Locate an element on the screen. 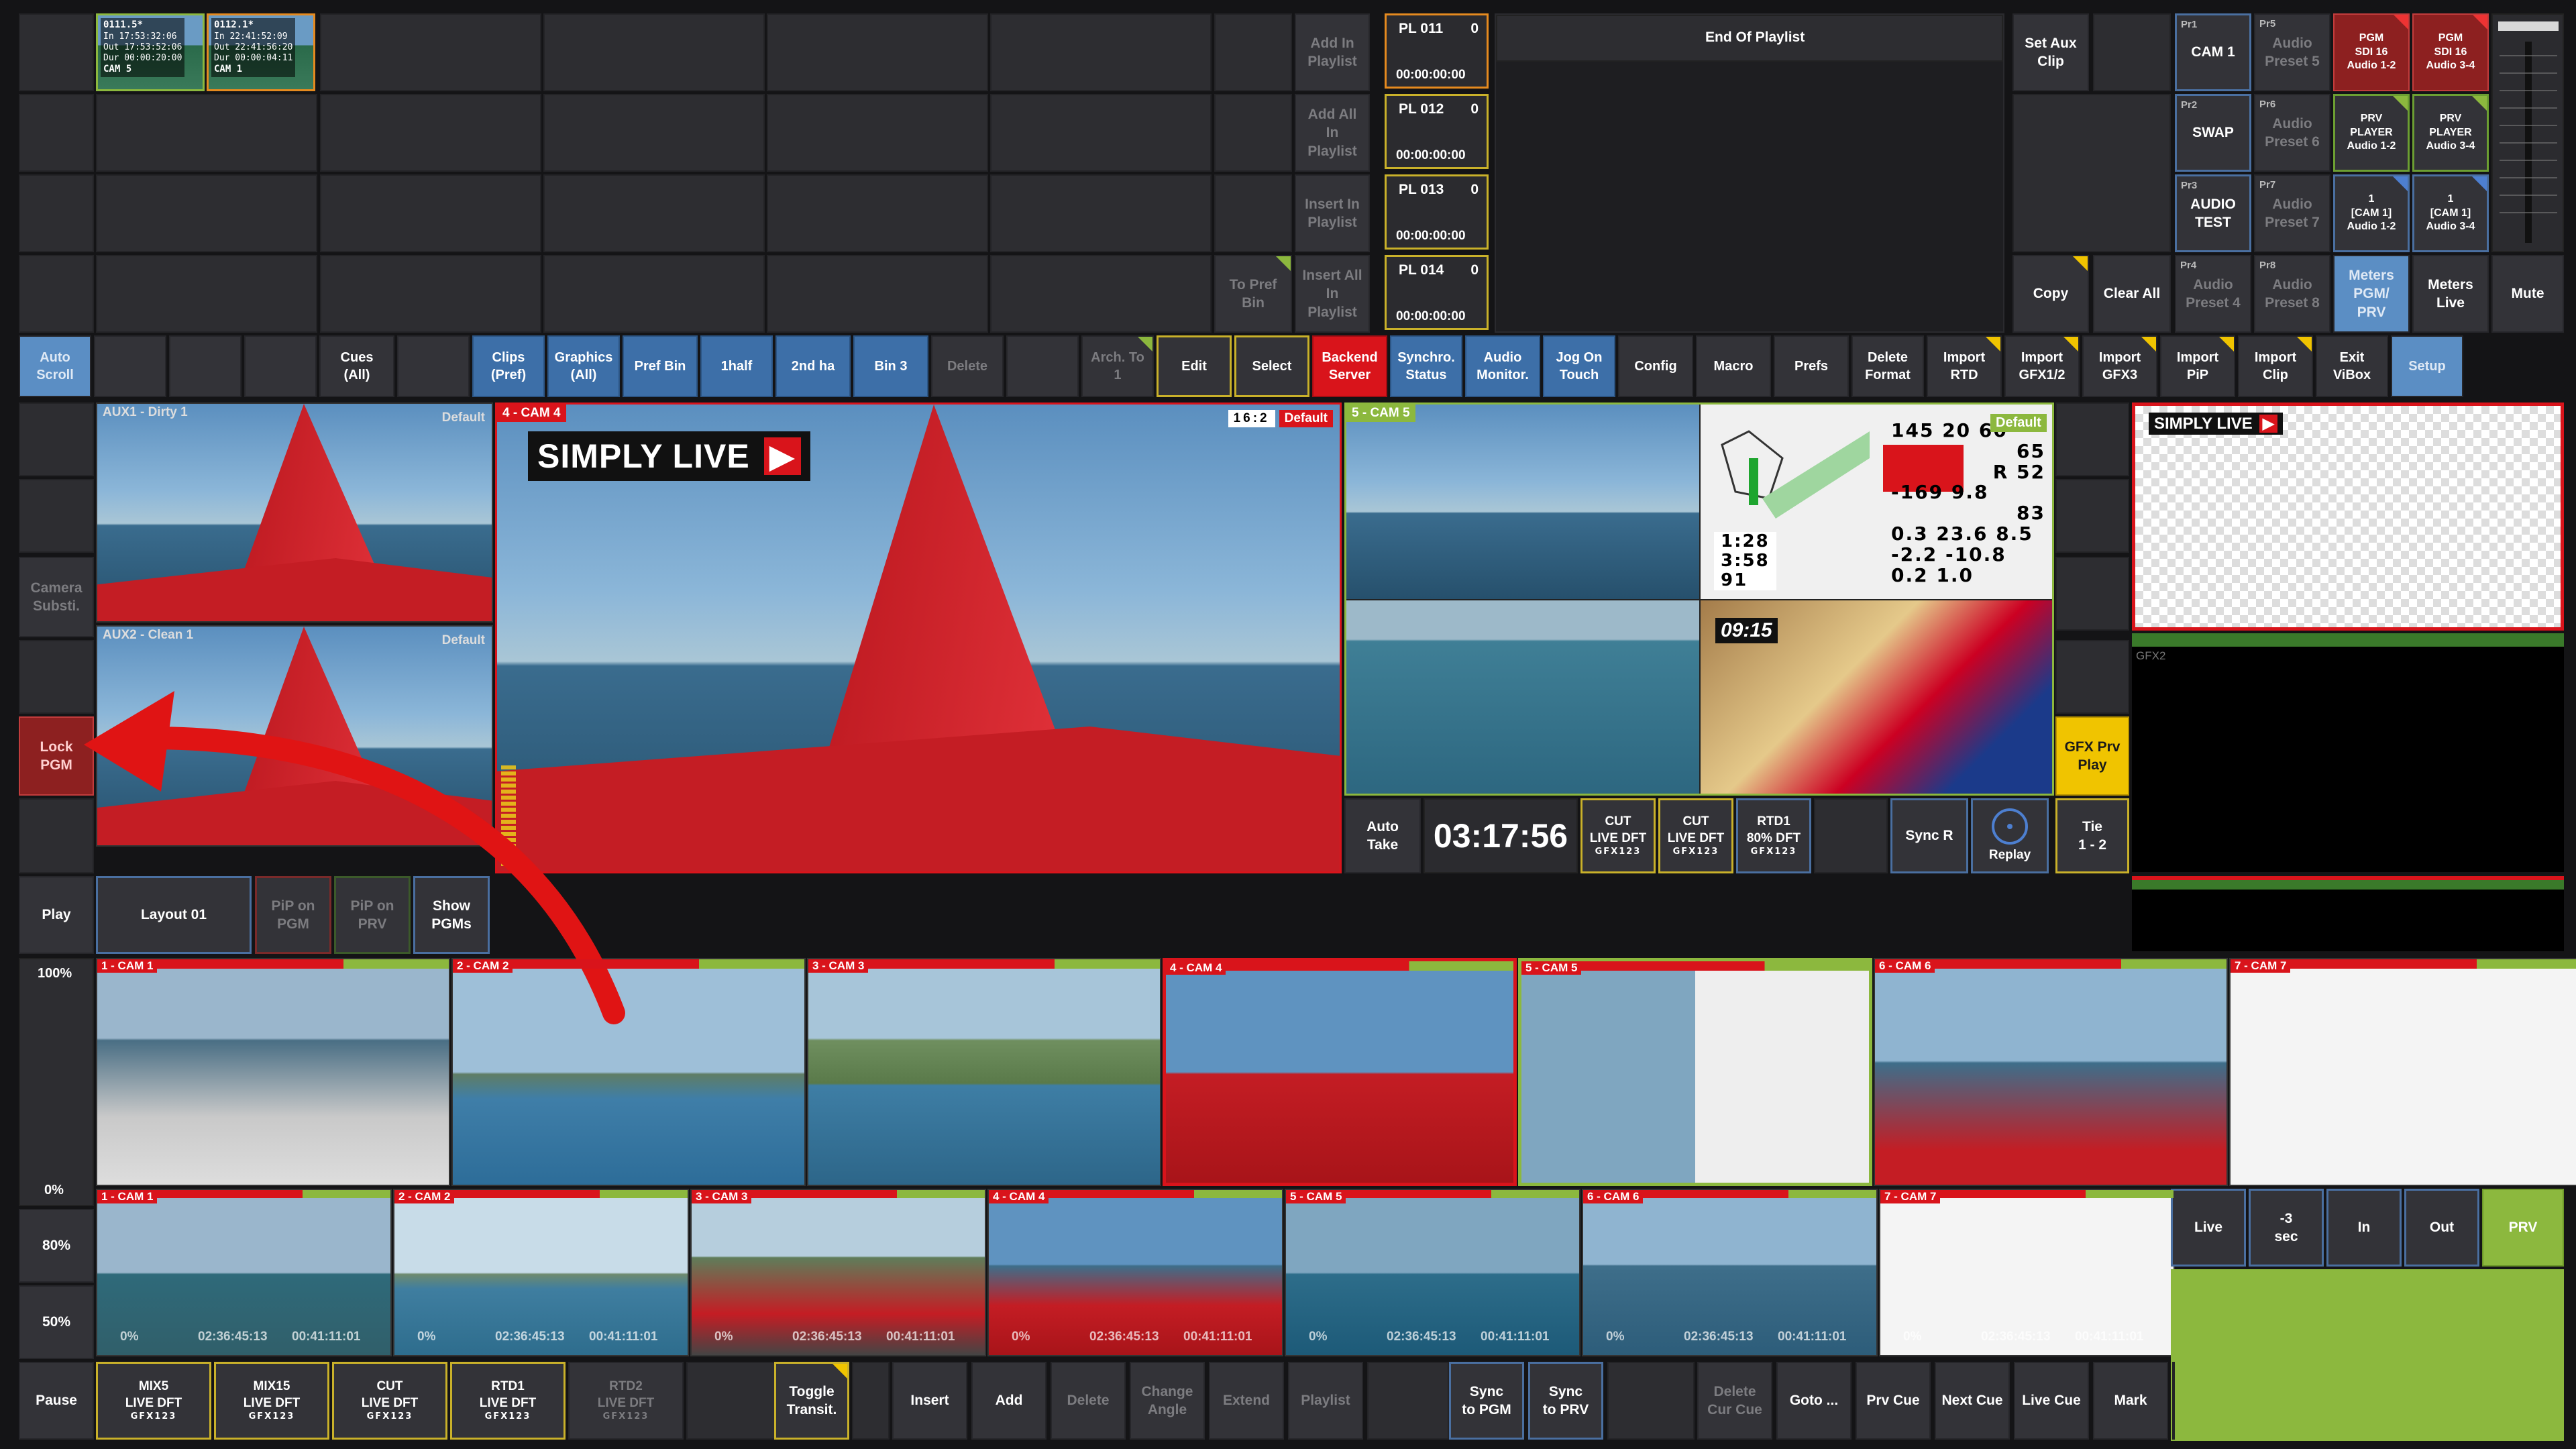 This screenshot has height=1449, width=2576. bottom-transition-1-button: MIX5 LIVE DFT GFX123 is located at coordinates (153, 1401).